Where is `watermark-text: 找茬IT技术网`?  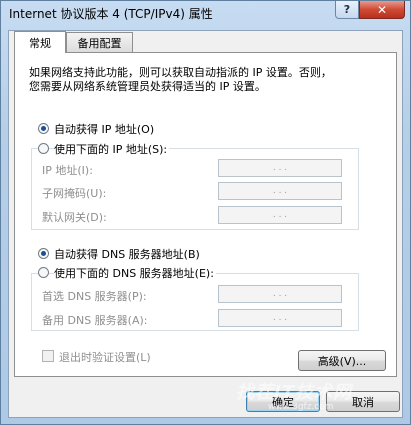 watermark-text: 找茬IT技术网 is located at coordinates (294, 392).